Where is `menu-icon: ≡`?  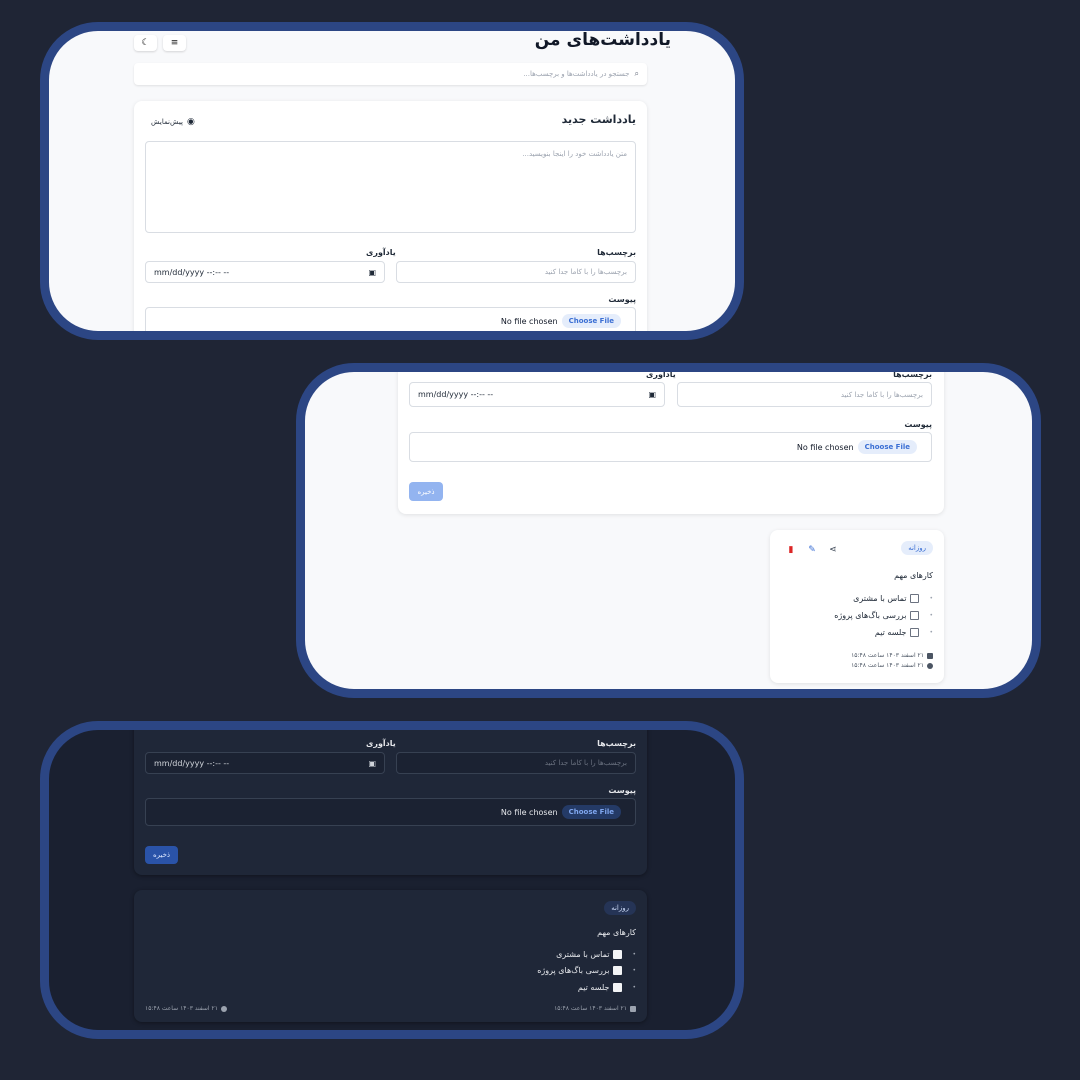
menu-icon: ≡ is located at coordinates (174, 43).